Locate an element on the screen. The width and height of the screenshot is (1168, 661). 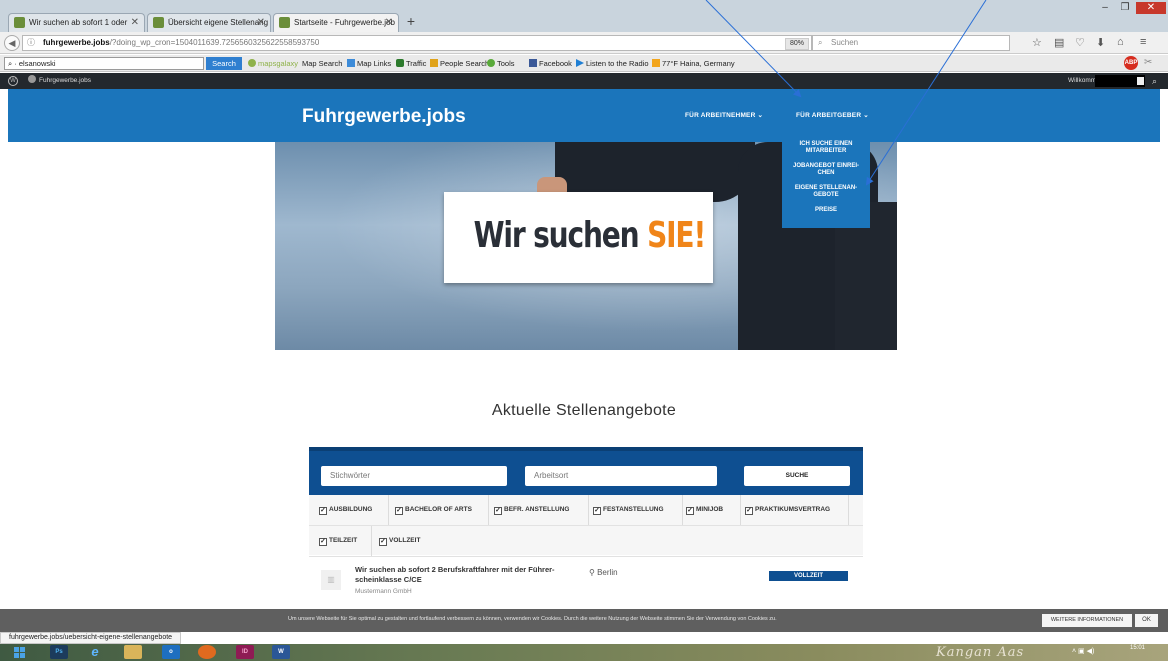
word-icon: W is located at coordinates (281, 652).